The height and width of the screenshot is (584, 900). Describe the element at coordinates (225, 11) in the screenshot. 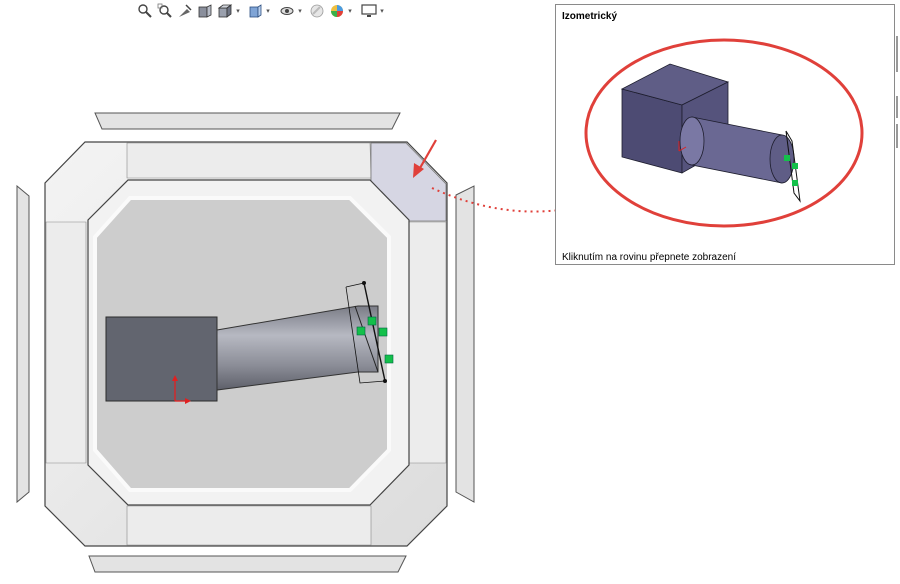

I see `view-orientation-icon` at that location.